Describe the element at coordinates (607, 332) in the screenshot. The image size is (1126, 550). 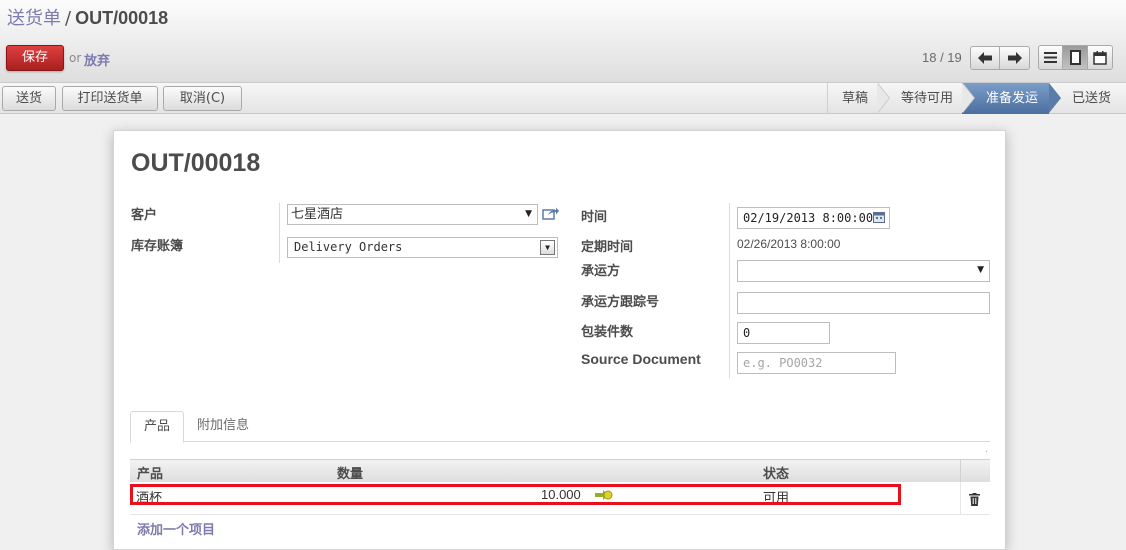
I see `packages-label: 包装件数` at that location.